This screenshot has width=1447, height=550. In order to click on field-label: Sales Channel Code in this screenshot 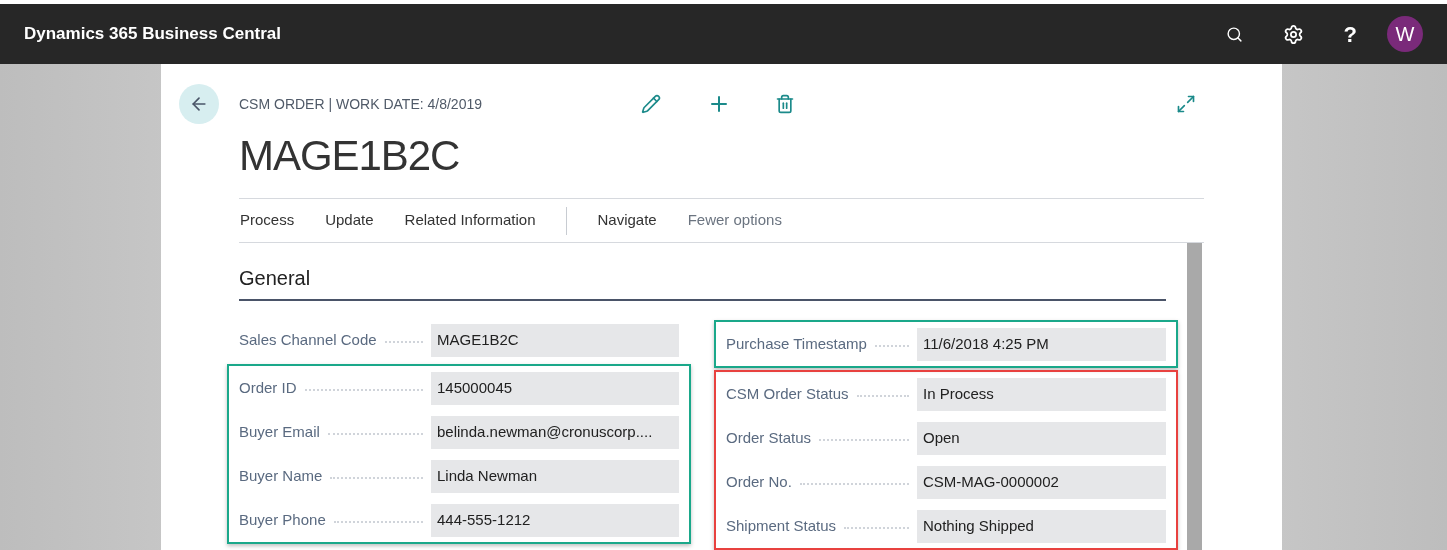, I will do `click(308, 339)`.